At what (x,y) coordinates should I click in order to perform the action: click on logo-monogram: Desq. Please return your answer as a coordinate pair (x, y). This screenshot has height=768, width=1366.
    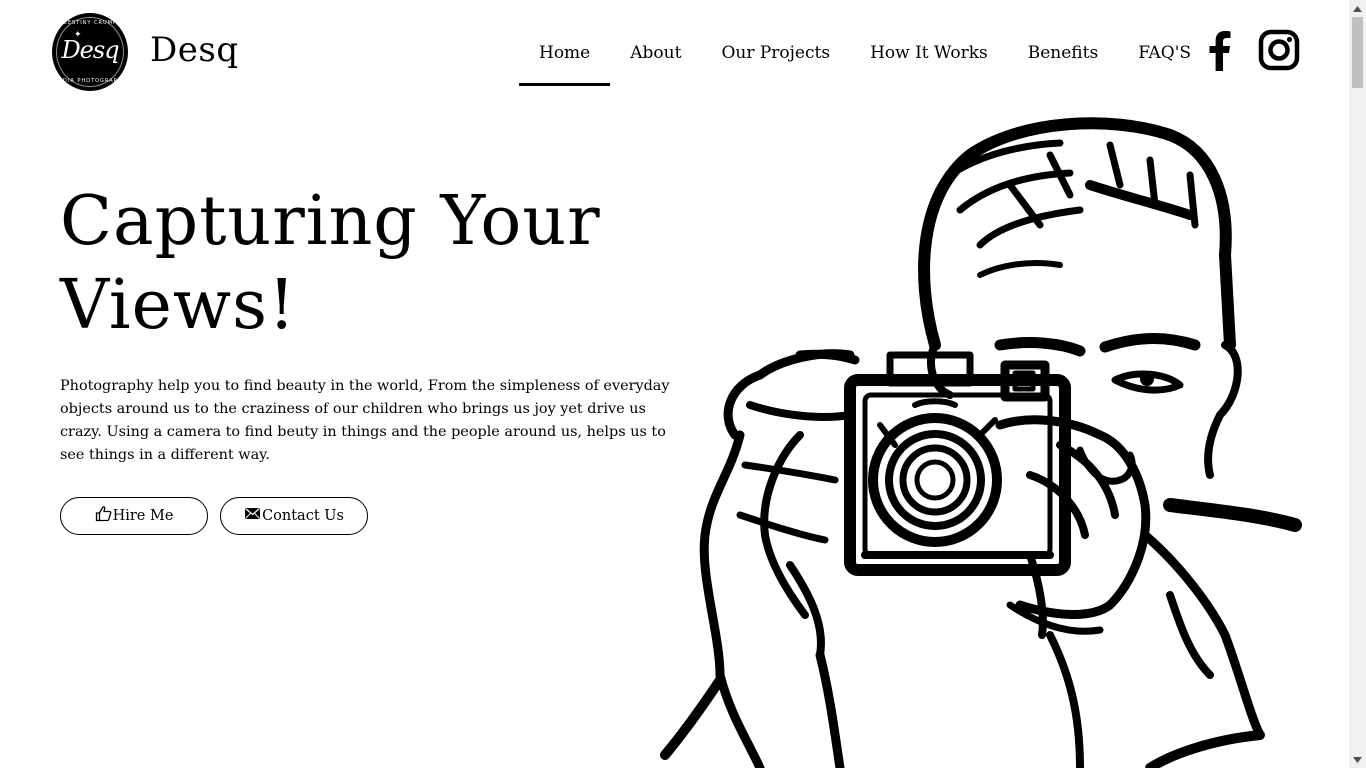
    Looking at the image, I should click on (90, 50).